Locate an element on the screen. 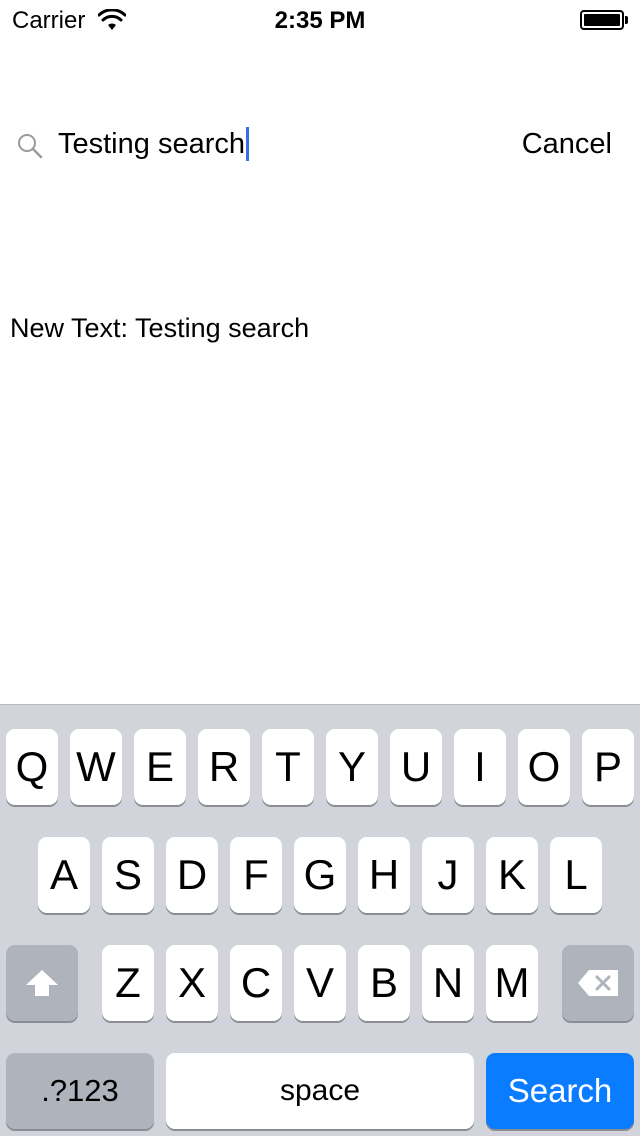 The width and height of the screenshot is (640, 1136). clock-time: 2:35 PM is located at coordinates (320, 20).